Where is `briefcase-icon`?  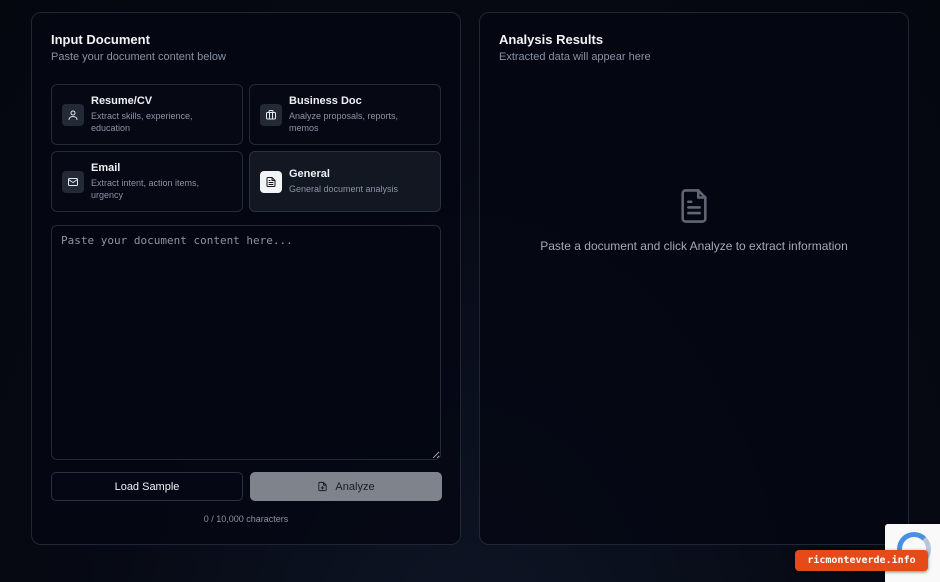
briefcase-icon is located at coordinates (271, 115).